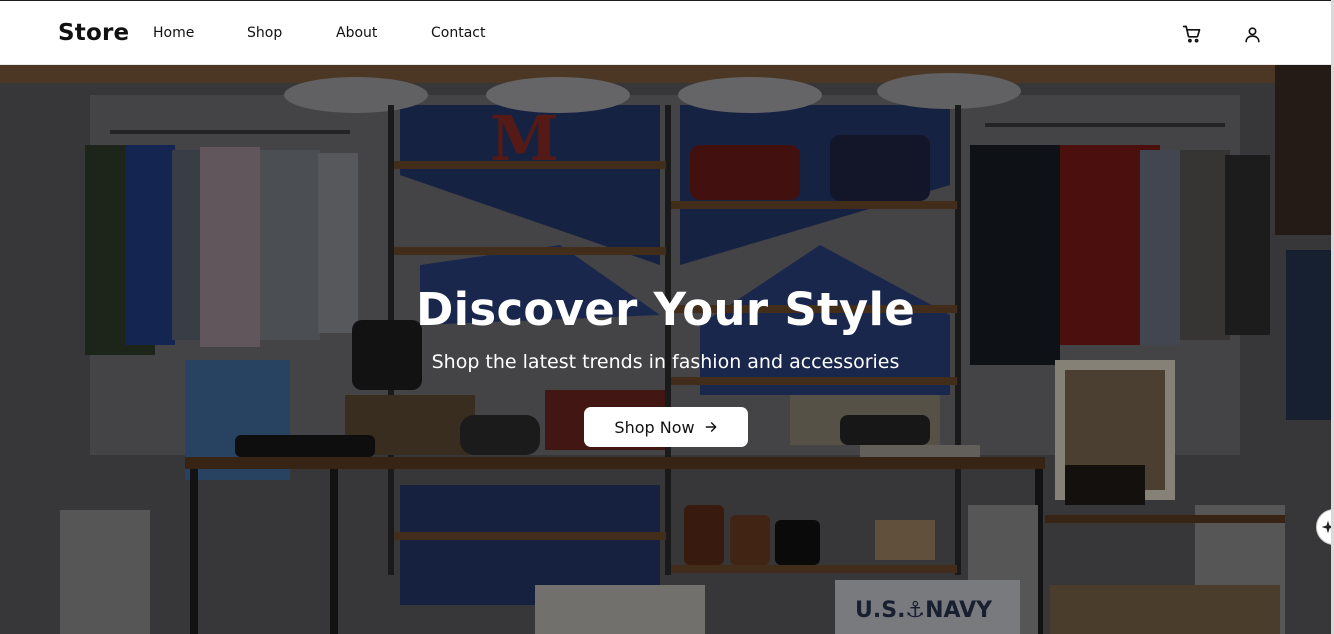 The image size is (1334, 634). I want to click on navbar: Store Home Shop About Contact, so click(665, 33).